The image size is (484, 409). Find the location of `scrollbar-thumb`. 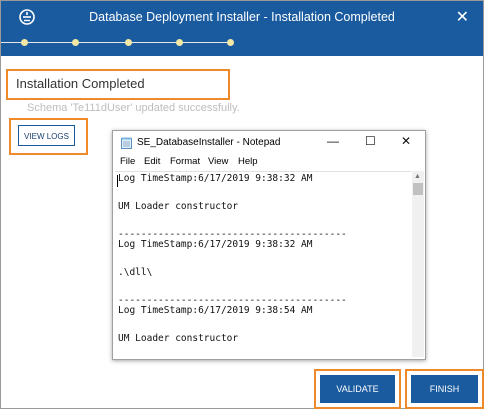

scrollbar-thumb is located at coordinates (418, 189).